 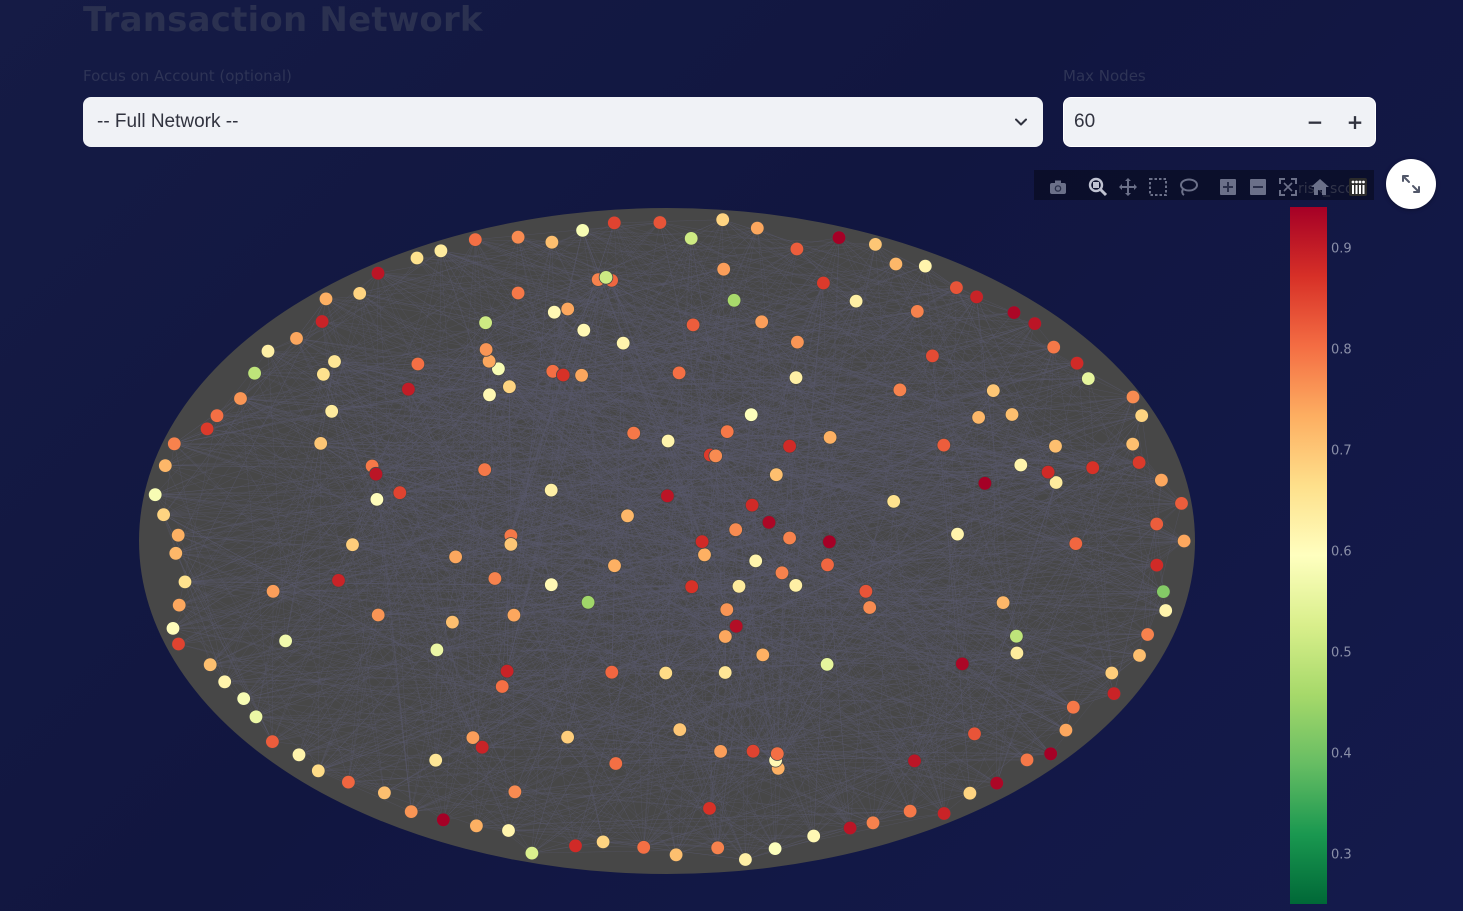 What do you see at coordinates (1288, 187) in the screenshot?
I see `autoscale-icon` at bounding box center [1288, 187].